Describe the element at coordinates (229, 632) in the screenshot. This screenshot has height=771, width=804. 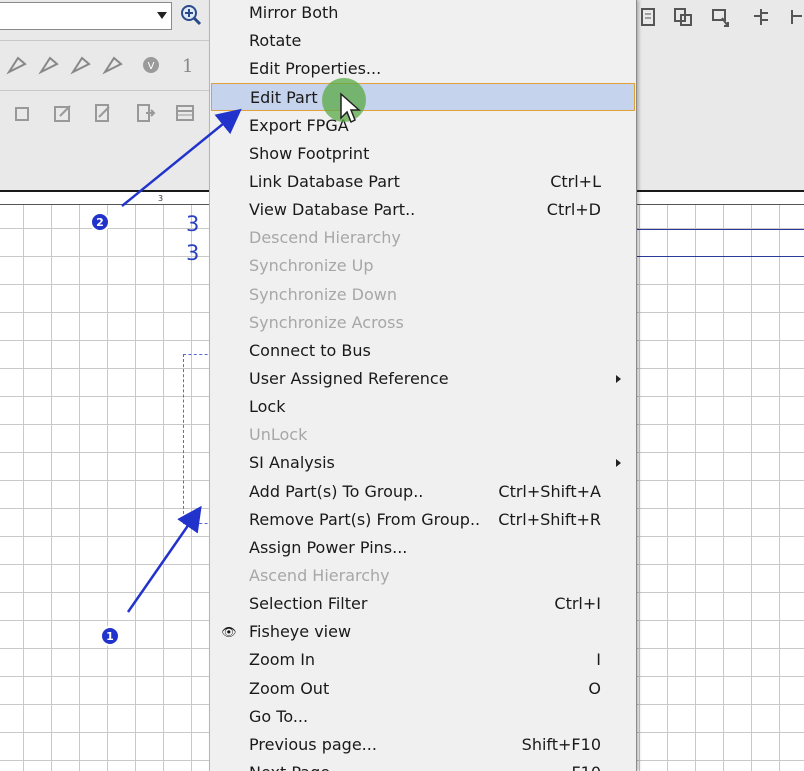
I see `eye-icon: 👁` at that location.